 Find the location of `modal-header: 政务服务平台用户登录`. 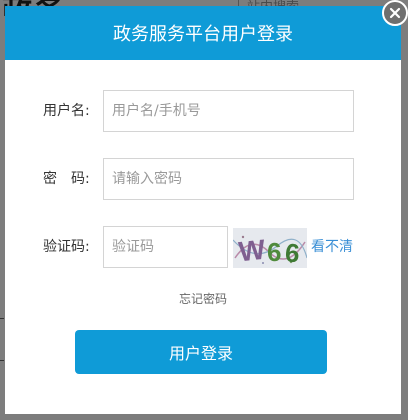

modal-header: 政务服务平台用户登录 is located at coordinates (203, 33).